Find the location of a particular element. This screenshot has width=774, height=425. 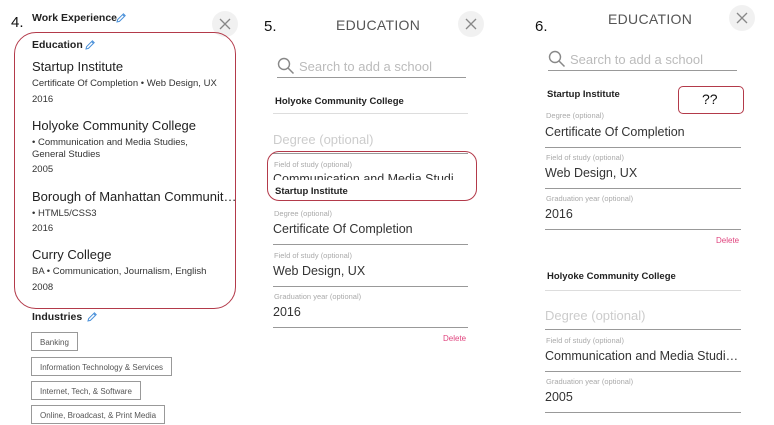

step-number: 4. is located at coordinates (17, 22).